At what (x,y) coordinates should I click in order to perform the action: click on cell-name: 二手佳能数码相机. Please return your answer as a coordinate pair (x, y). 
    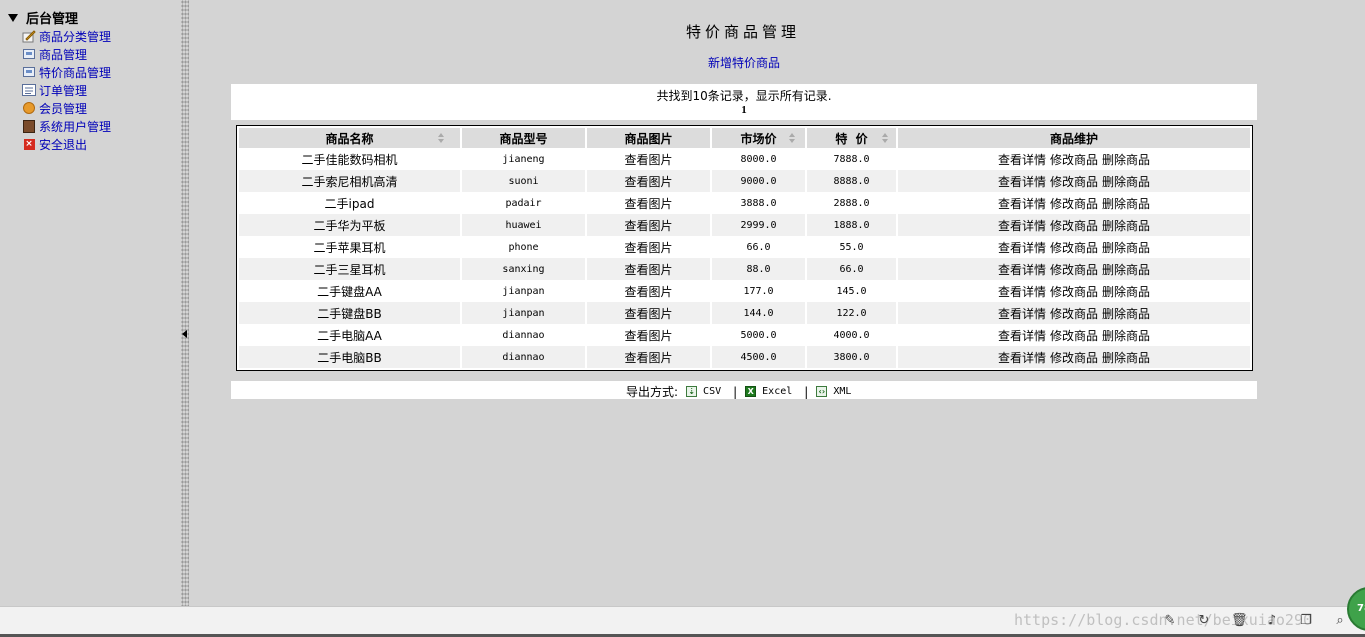
    Looking at the image, I should click on (350, 159).